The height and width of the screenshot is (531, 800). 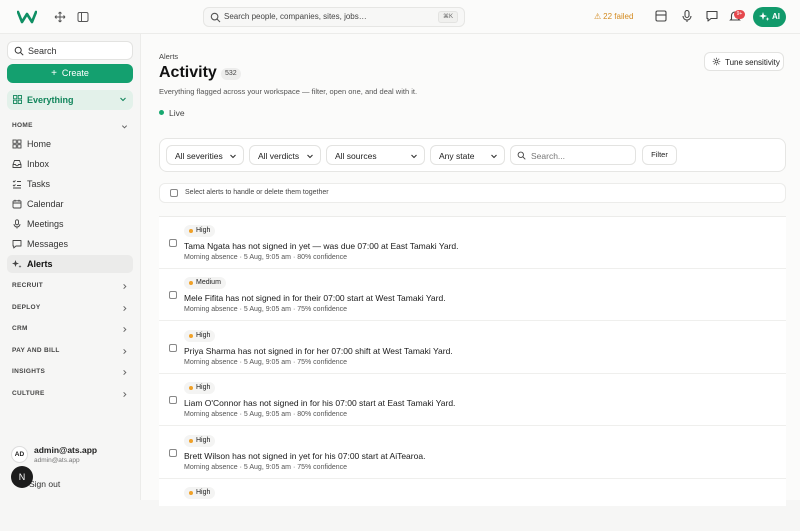 What do you see at coordinates (29, 371) in the screenshot?
I see `section-insights-label: INSIGHTS` at bounding box center [29, 371].